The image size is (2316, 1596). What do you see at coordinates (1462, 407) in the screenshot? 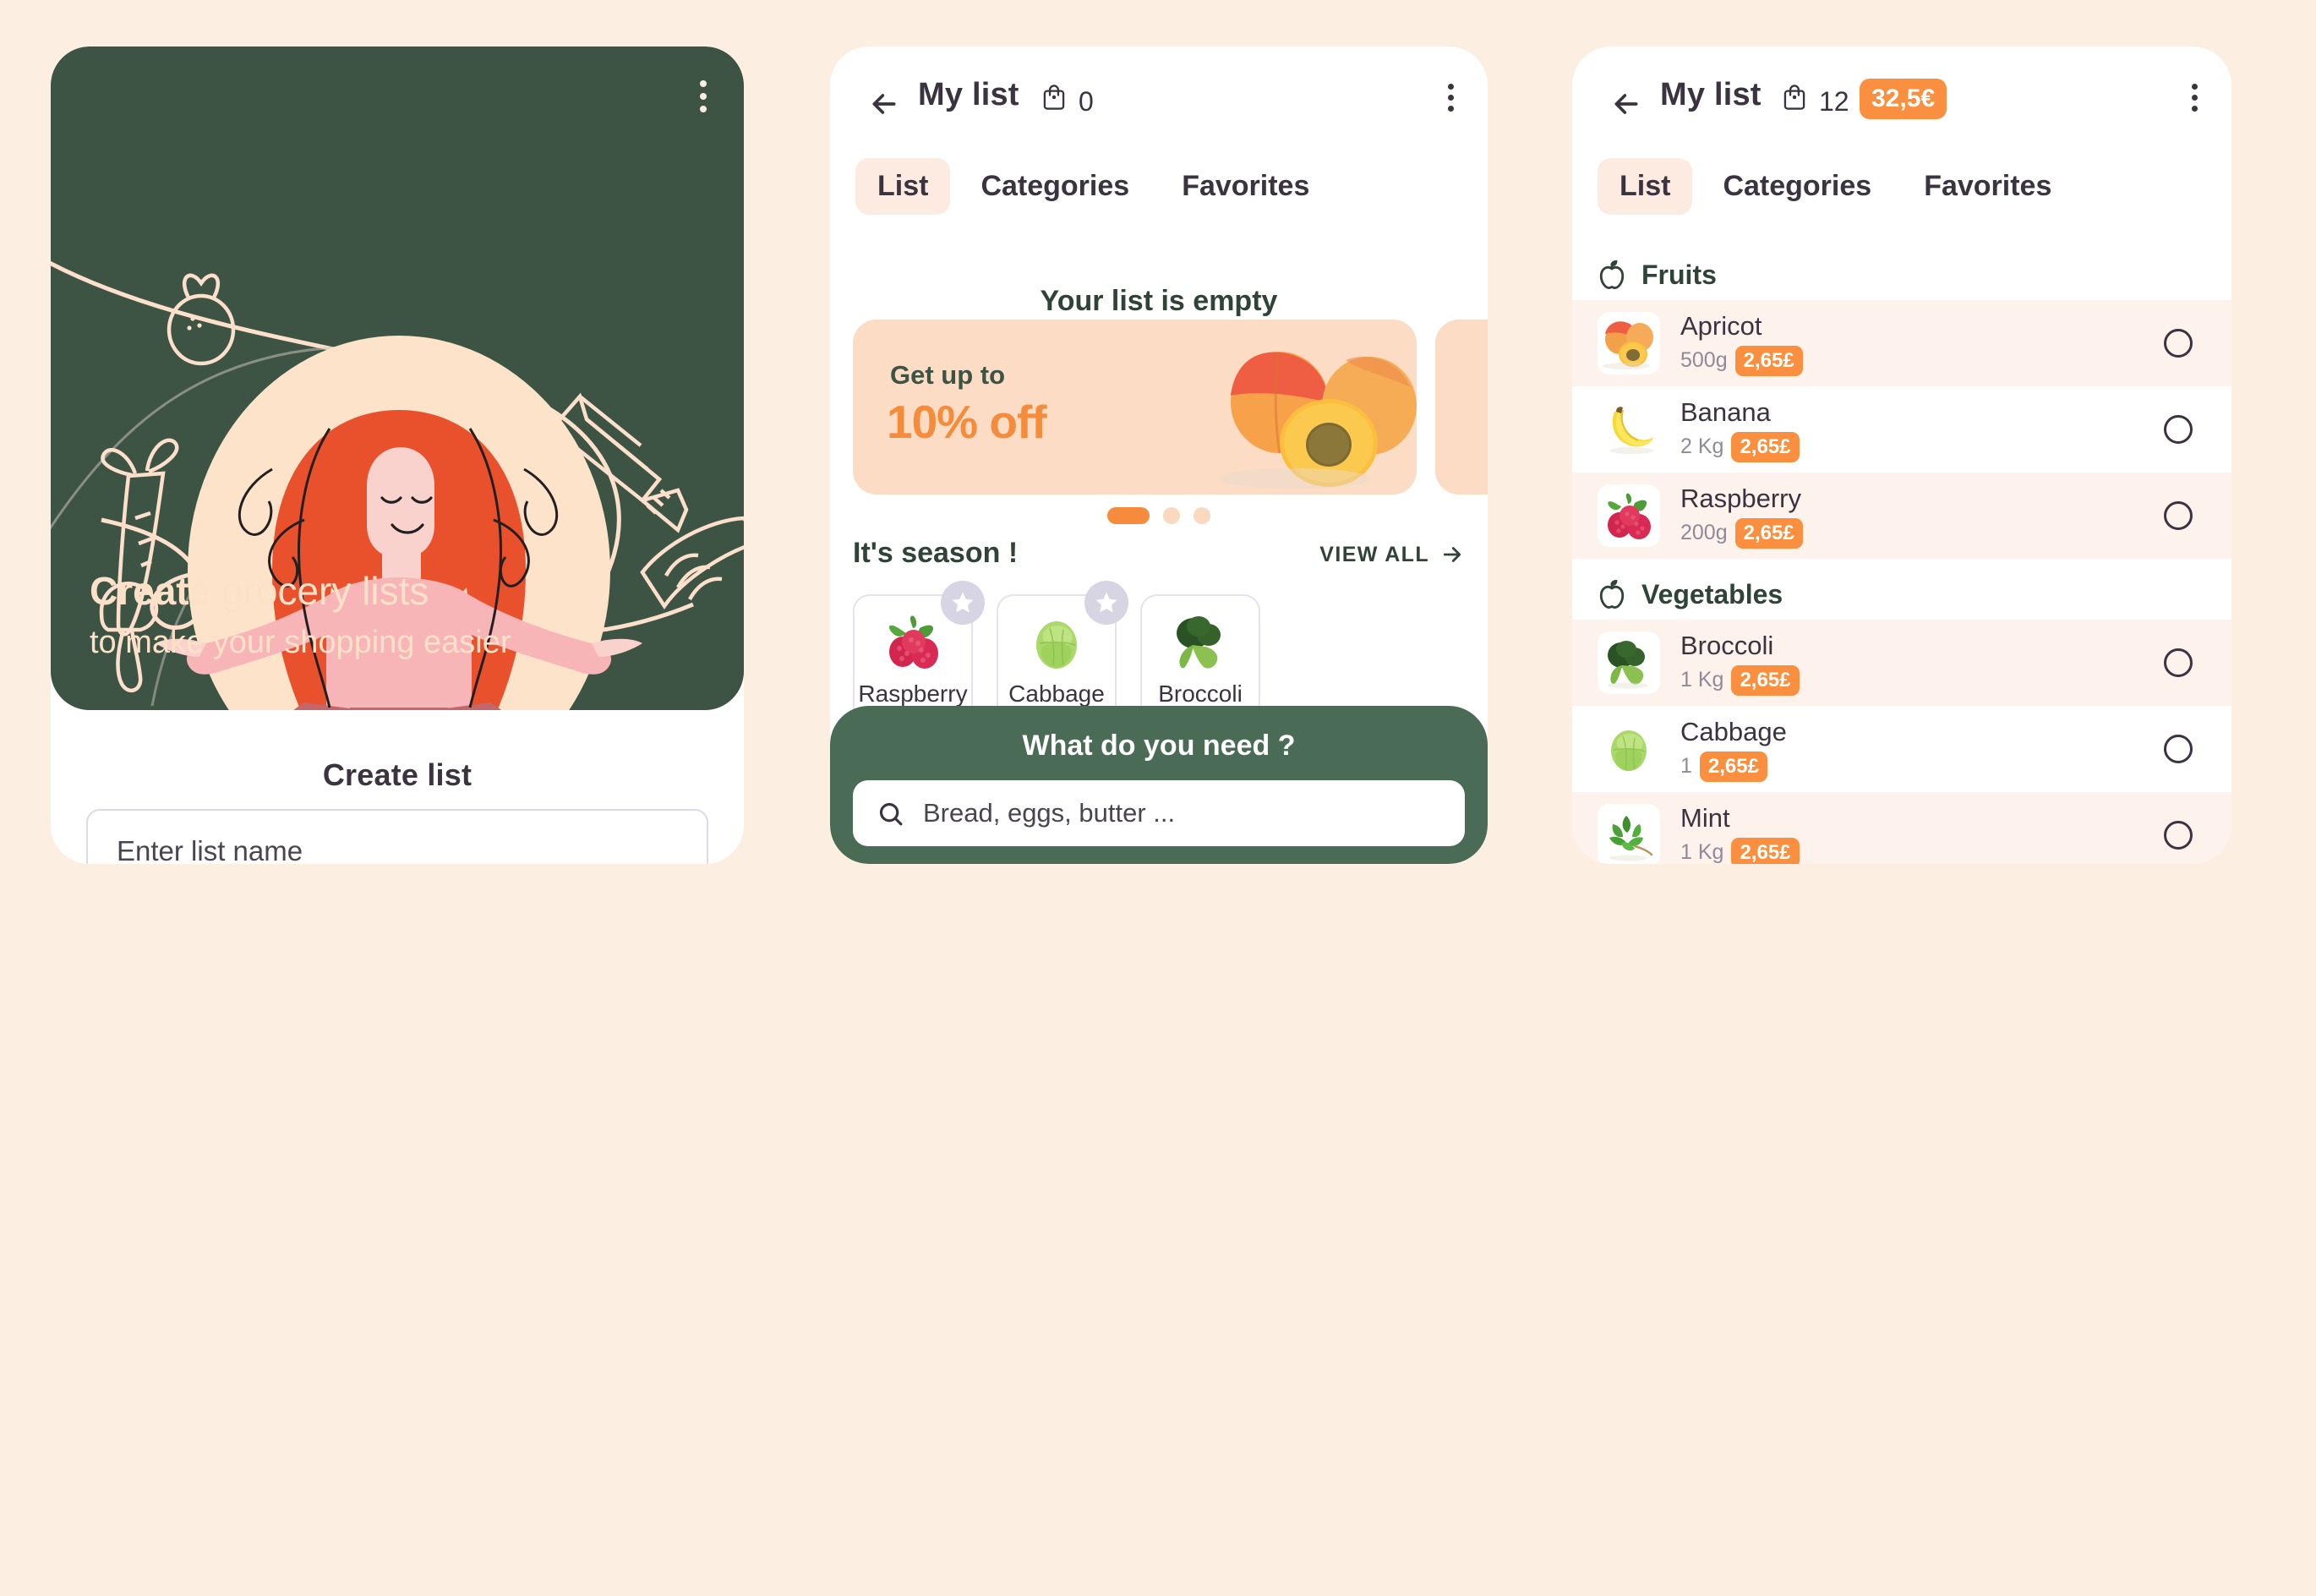
I see `promo-card-next` at bounding box center [1462, 407].